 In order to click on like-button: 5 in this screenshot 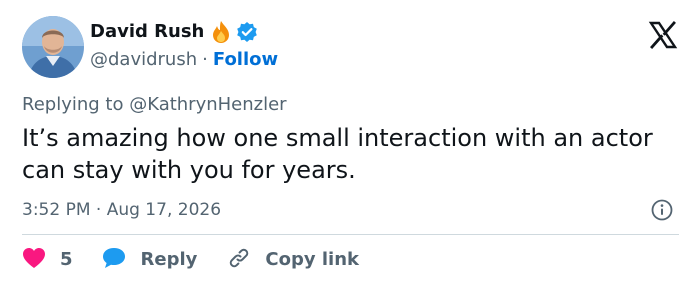, I will do `click(47, 260)`.